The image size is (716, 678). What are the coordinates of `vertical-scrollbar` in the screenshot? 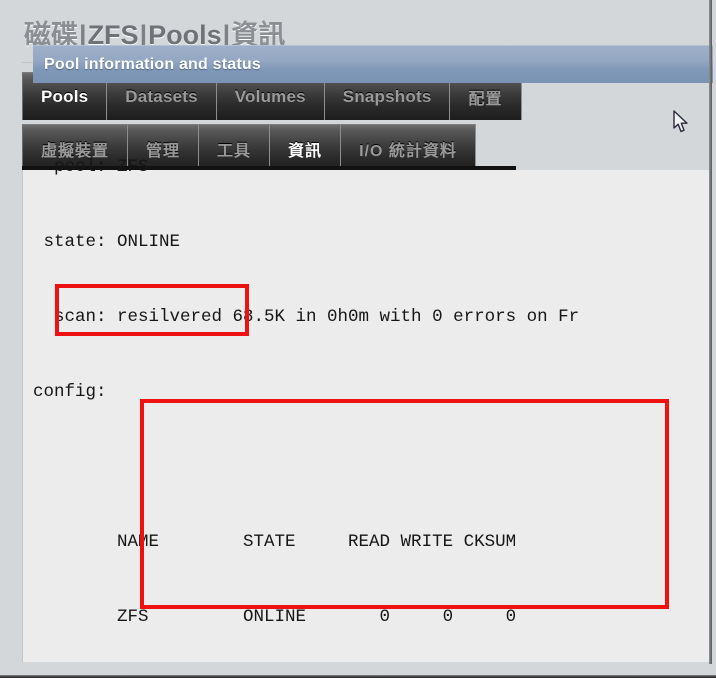 It's located at (710, 332).